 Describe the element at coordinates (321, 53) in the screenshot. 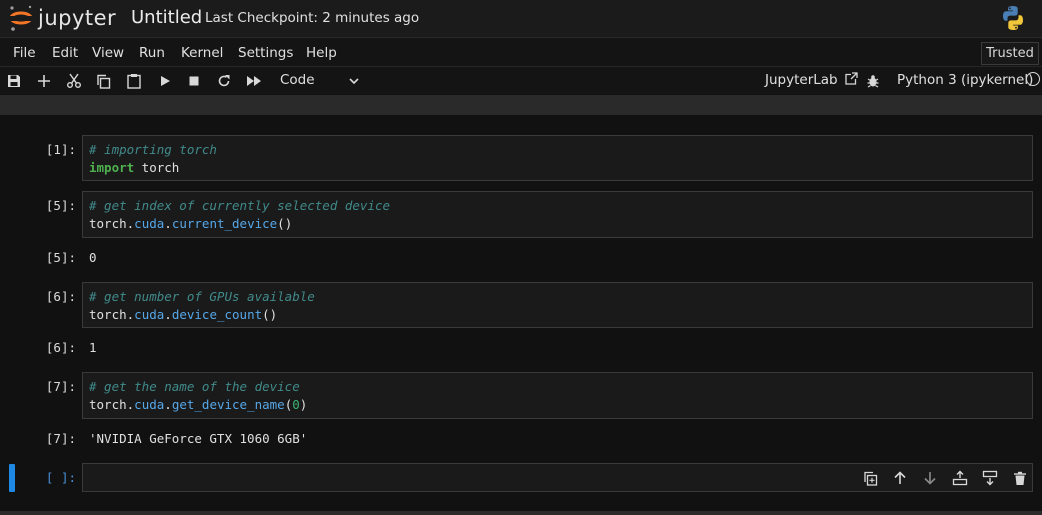

I see `menu-help: Help` at that location.